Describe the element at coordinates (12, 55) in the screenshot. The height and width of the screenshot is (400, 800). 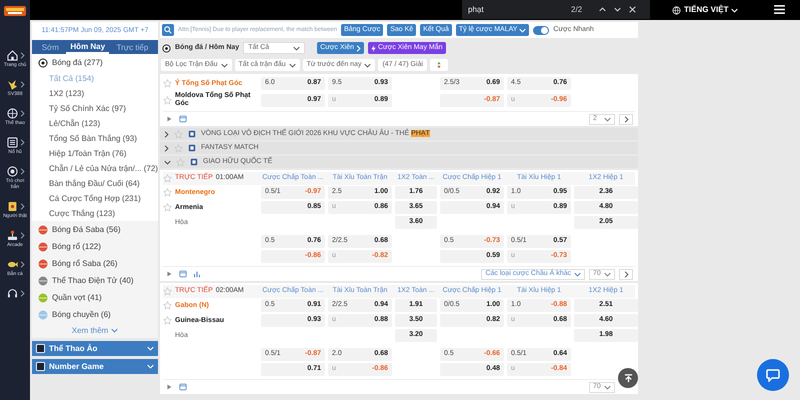
I see `house-icon` at that location.